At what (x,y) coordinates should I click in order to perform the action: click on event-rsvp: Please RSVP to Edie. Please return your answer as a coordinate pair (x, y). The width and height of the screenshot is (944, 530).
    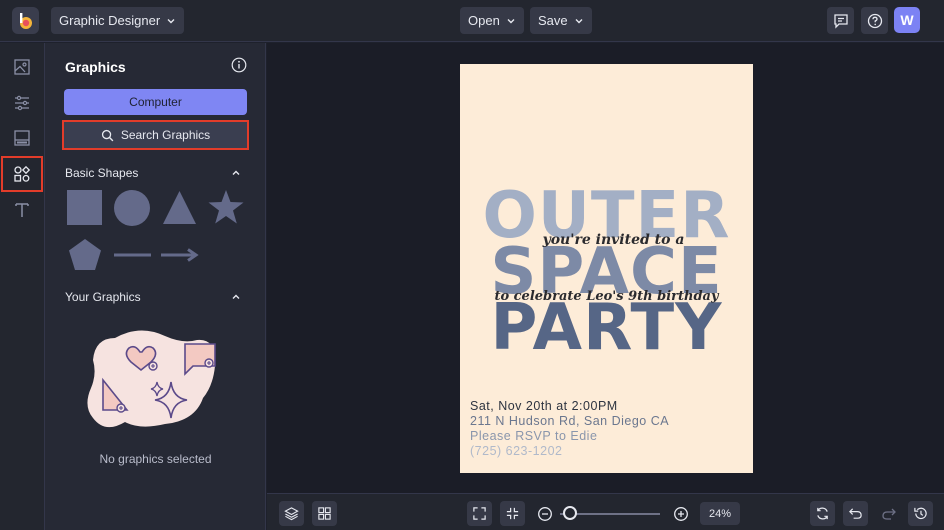
    Looking at the image, I should click on (534, 436).